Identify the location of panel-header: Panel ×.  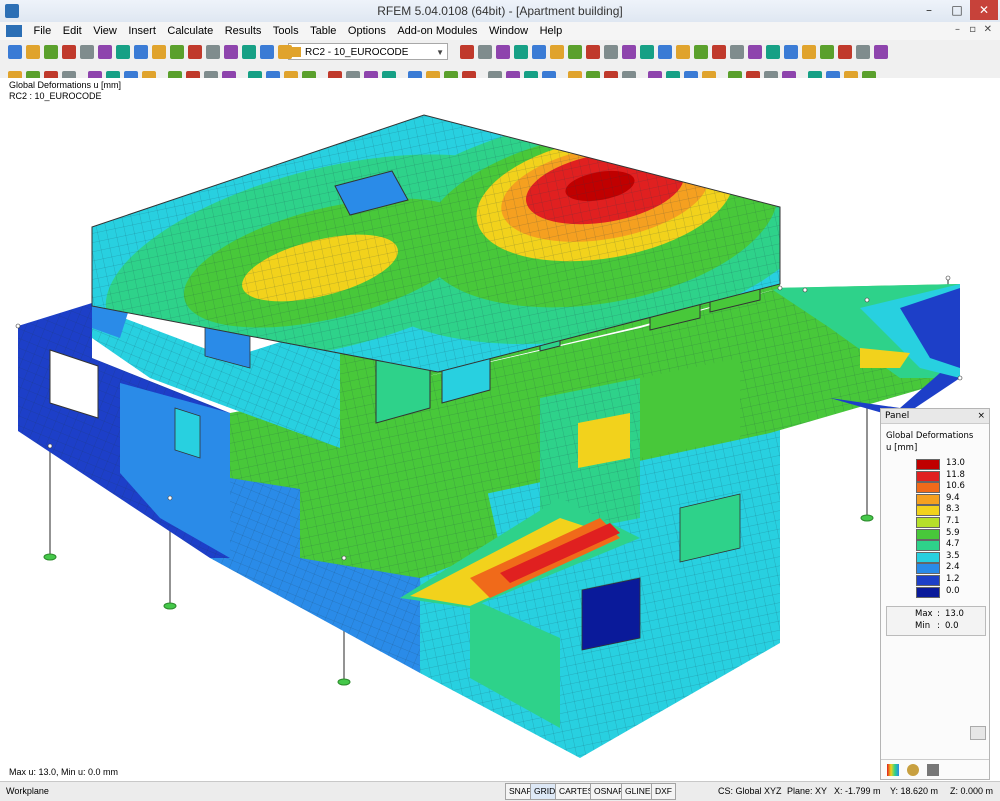
(935, 416).